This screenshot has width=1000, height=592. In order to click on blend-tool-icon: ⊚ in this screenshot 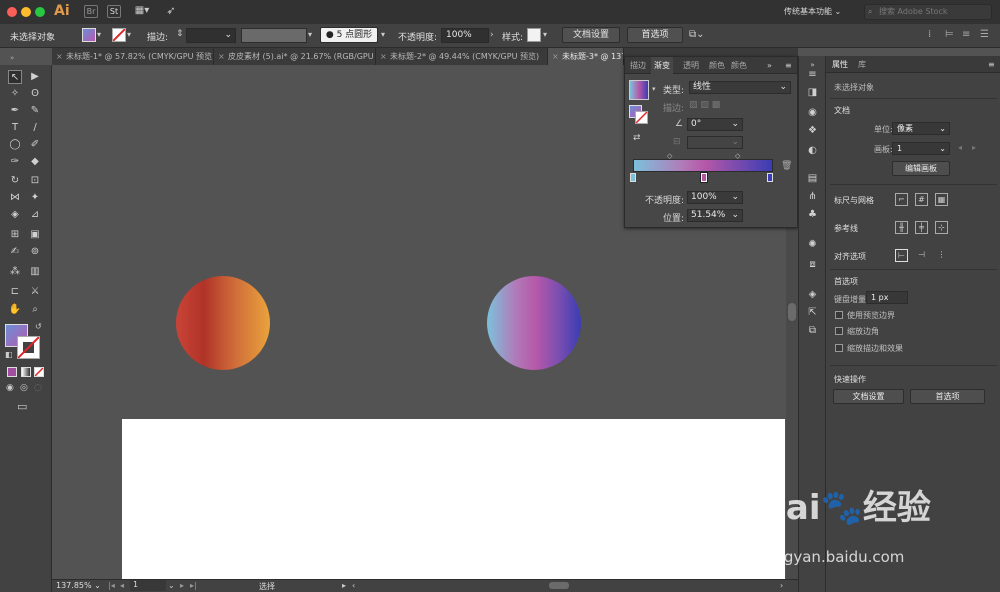, I will do `click(35, 252)`.